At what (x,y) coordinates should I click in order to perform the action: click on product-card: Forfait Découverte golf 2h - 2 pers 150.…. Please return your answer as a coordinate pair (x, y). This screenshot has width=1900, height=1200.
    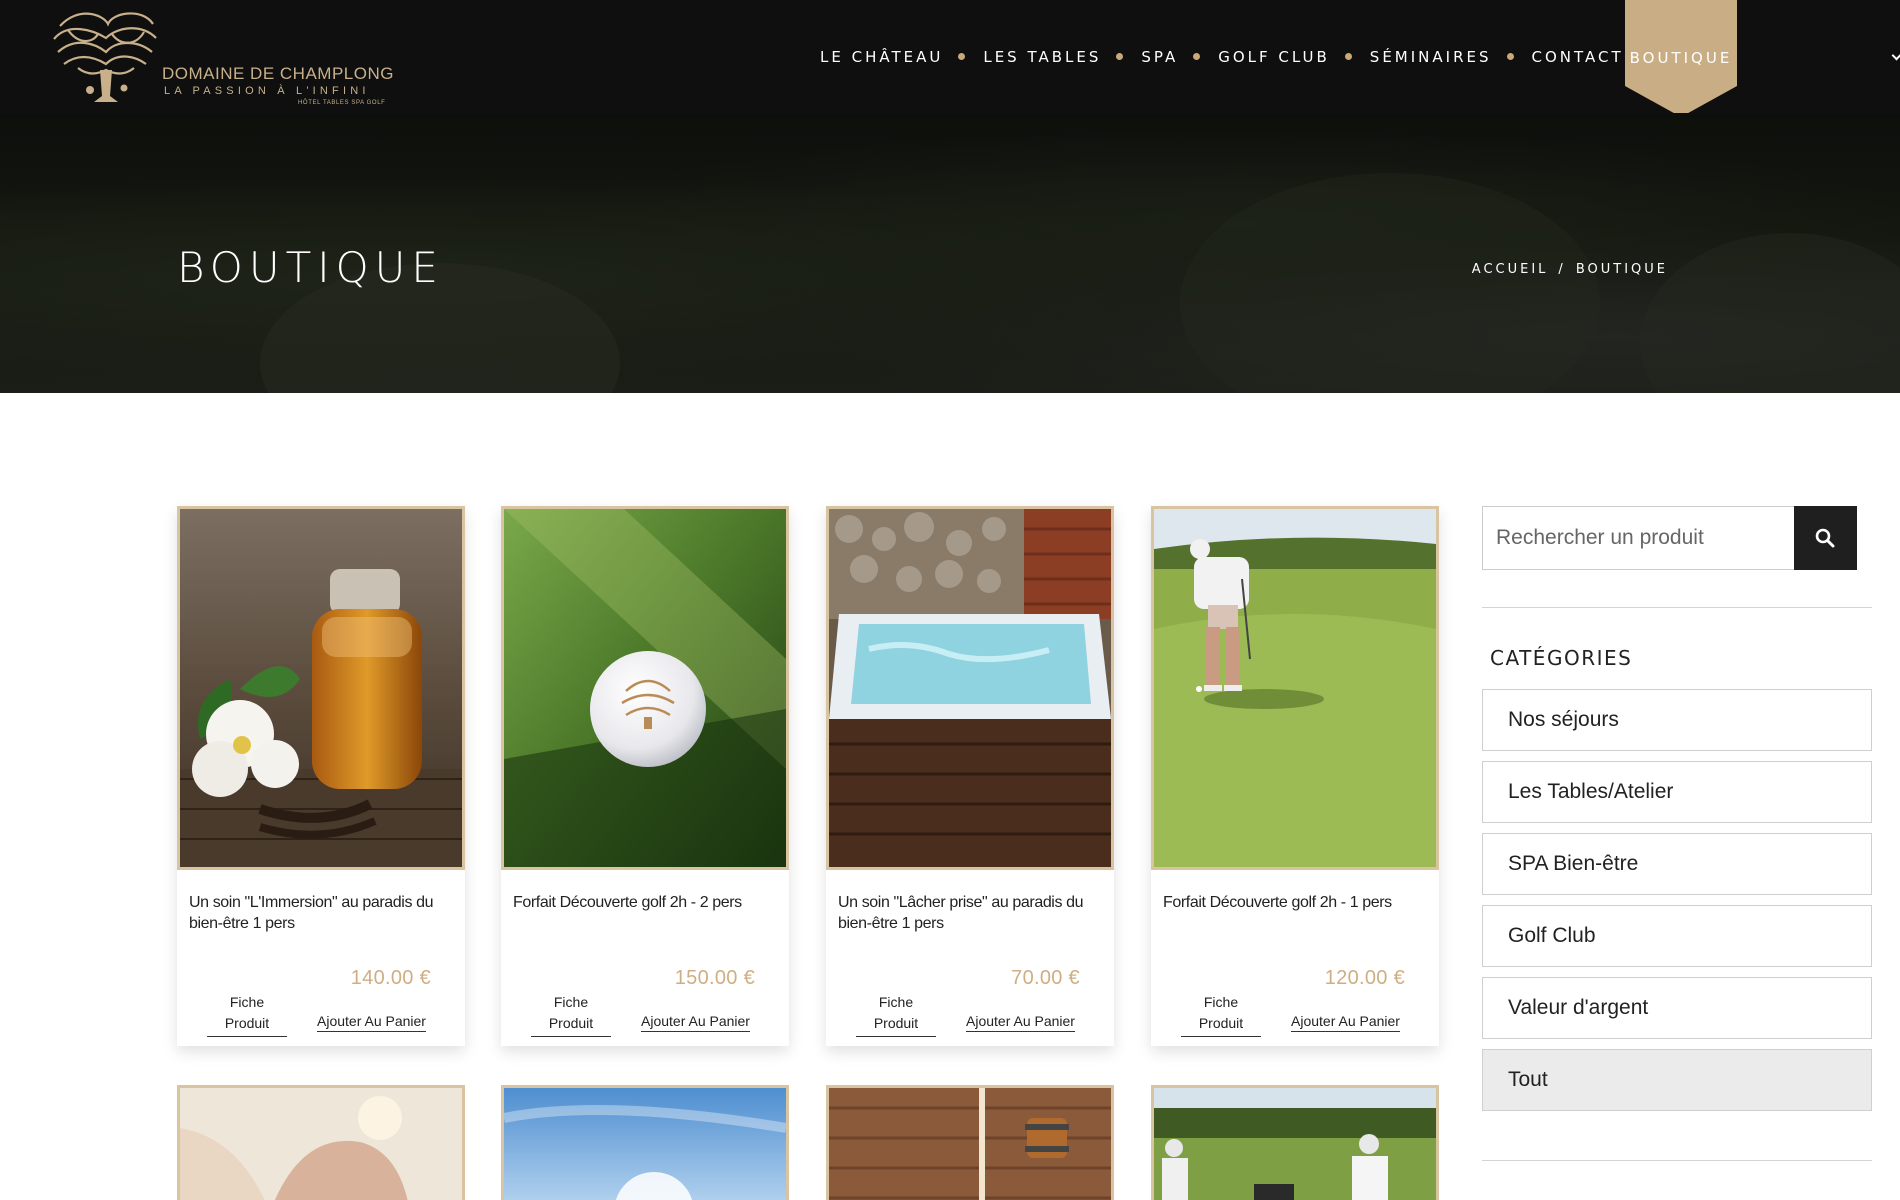
    Looking at the image, I should click on (645, 776).